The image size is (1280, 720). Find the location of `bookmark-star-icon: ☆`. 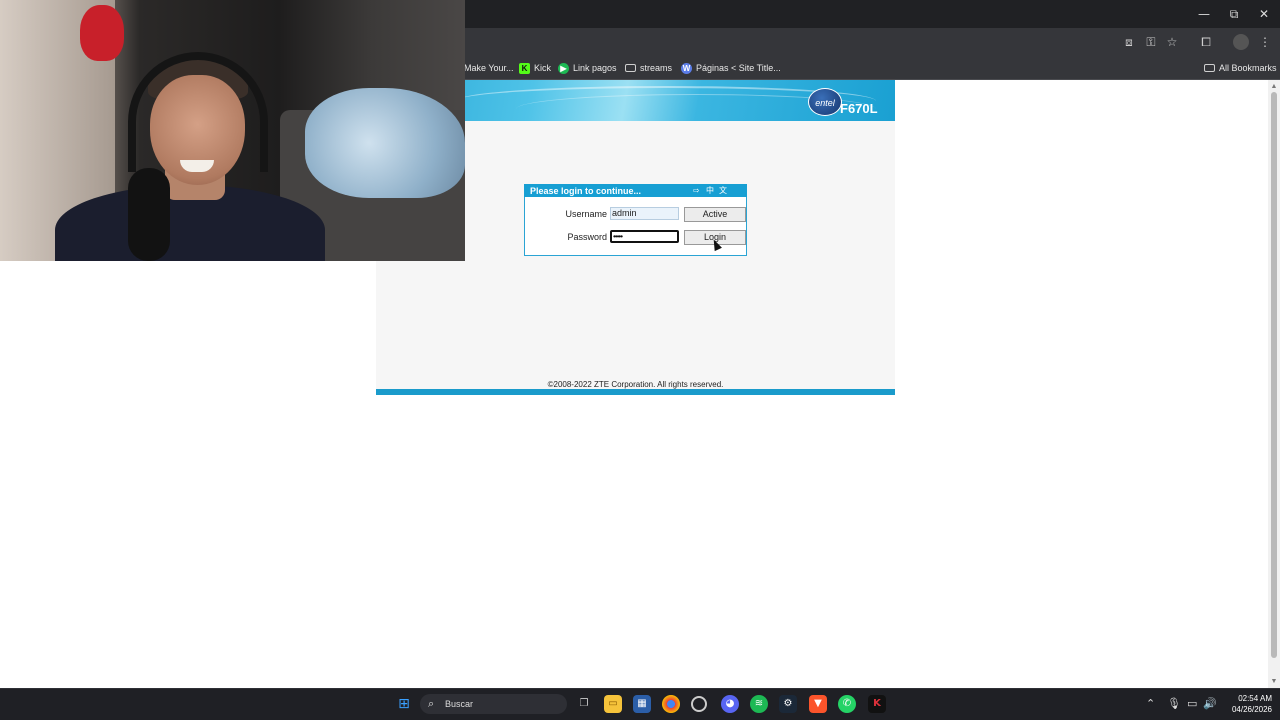

bookmark-star-icon: ☆ is located at coordinates (1172, 42).